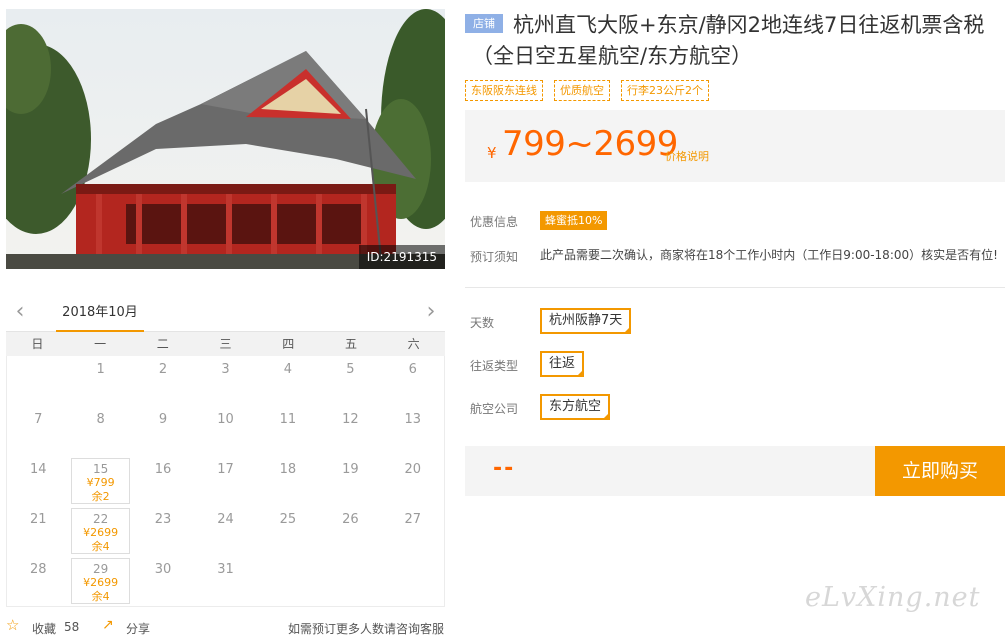  I want to click on next-month-button: ›, so click(431, 312).